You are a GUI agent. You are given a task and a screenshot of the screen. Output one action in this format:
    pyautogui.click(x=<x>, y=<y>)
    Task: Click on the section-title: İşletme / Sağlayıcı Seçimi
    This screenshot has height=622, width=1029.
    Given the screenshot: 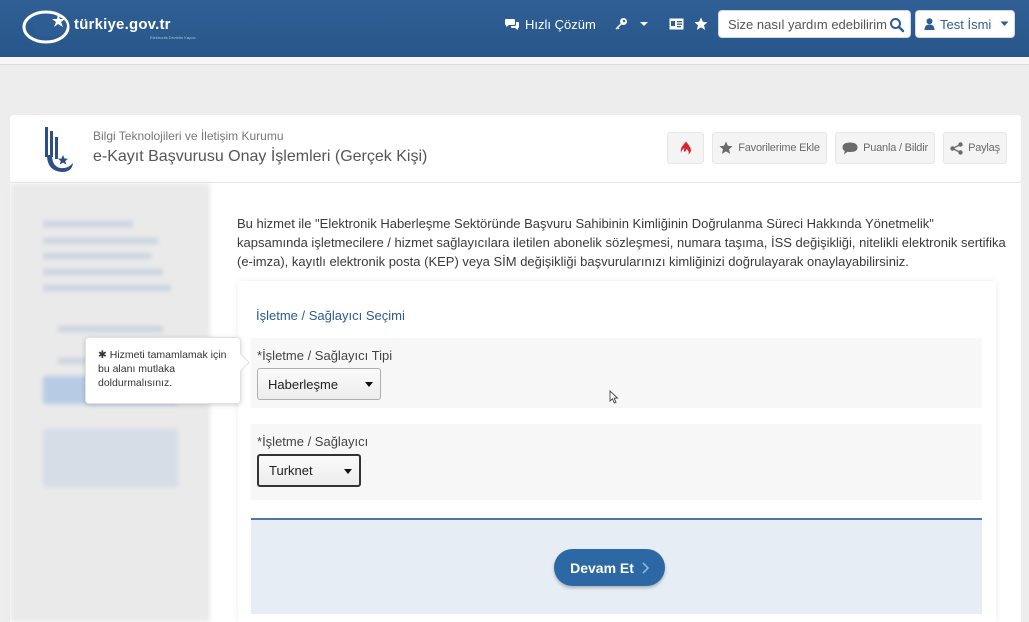 What is the action you would take?
    pyautogui.click(x=330, y=315)
    